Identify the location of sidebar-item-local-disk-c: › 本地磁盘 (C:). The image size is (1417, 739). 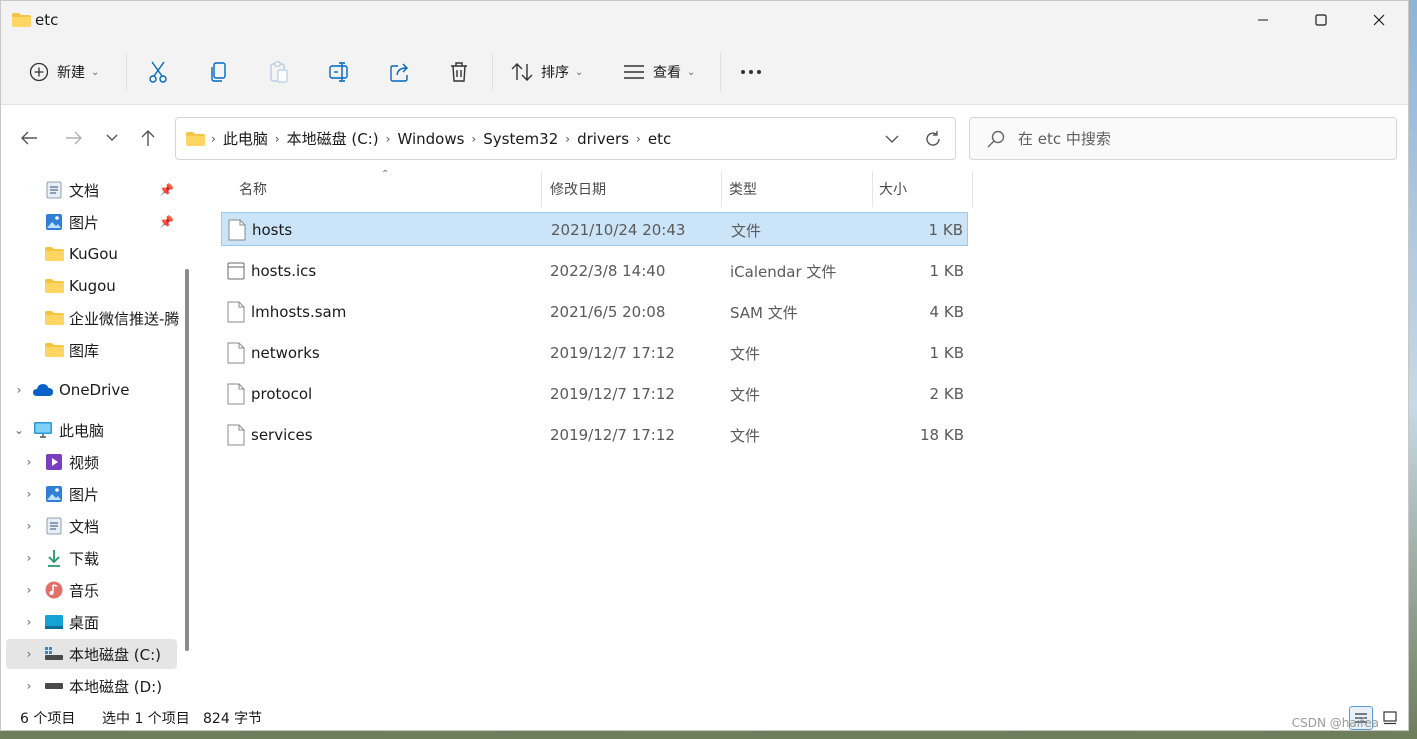
(91, 654).